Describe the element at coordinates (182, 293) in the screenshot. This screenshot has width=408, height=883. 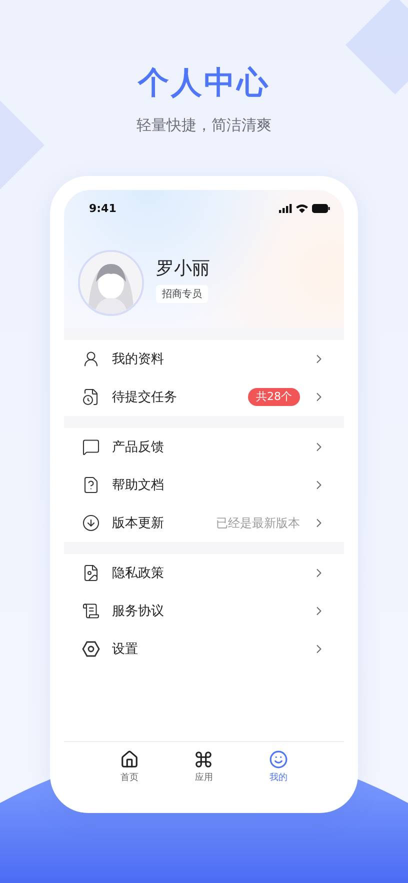
I see `role-tag: 招商专员` at that location.